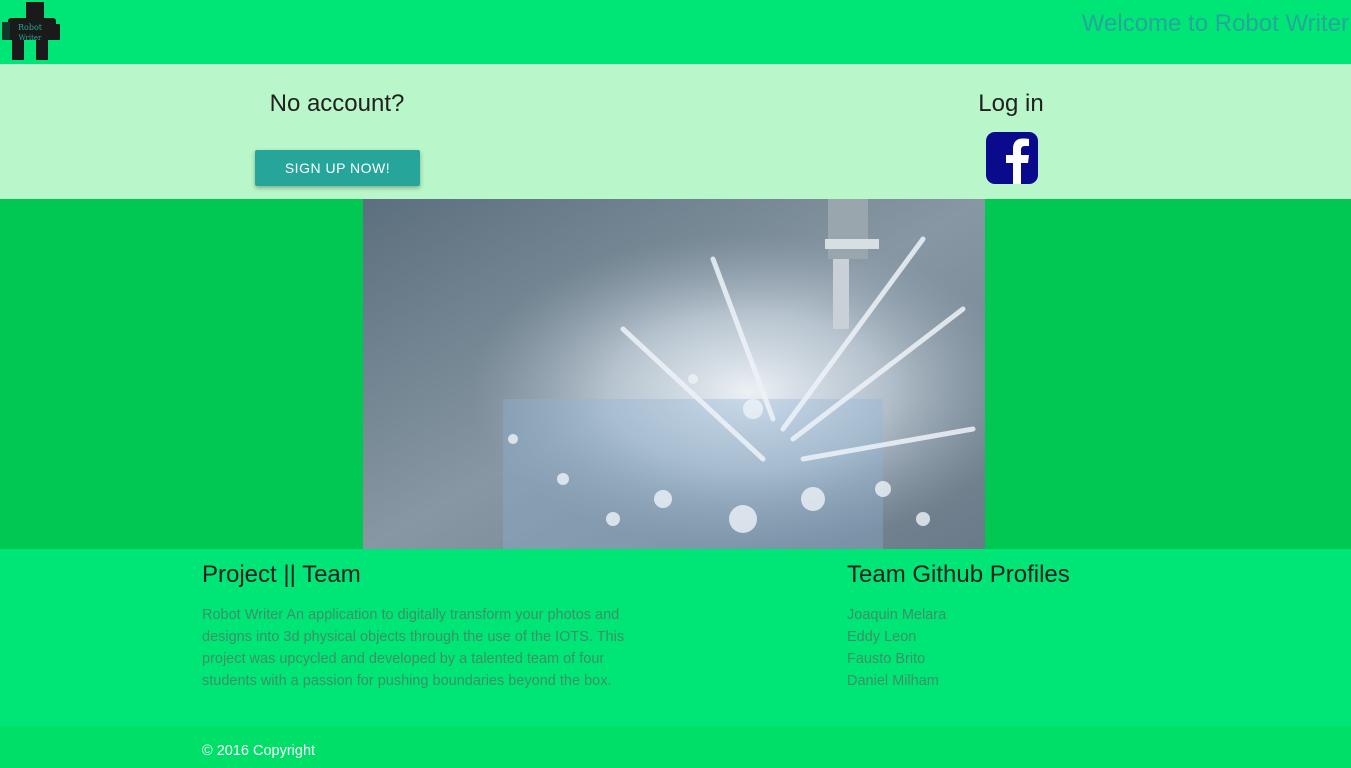  Describe the element at coordinates (893, 681) in the screenshot. I see `team-member-link: Daniel Milham` at that location.